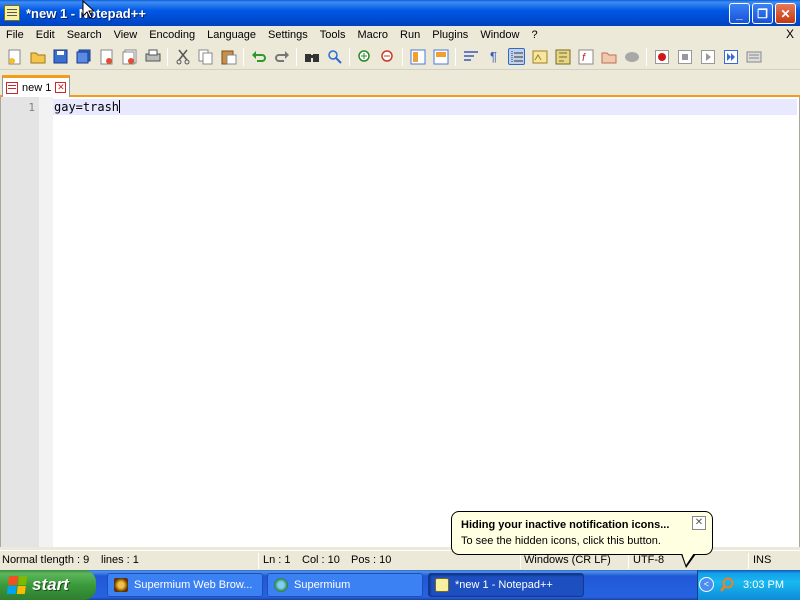 Image resolution: width=800 pixels, height=600 pixels. I want to click on taskbar-button-label: *new 1 - Notepad++, so click(504, 585).